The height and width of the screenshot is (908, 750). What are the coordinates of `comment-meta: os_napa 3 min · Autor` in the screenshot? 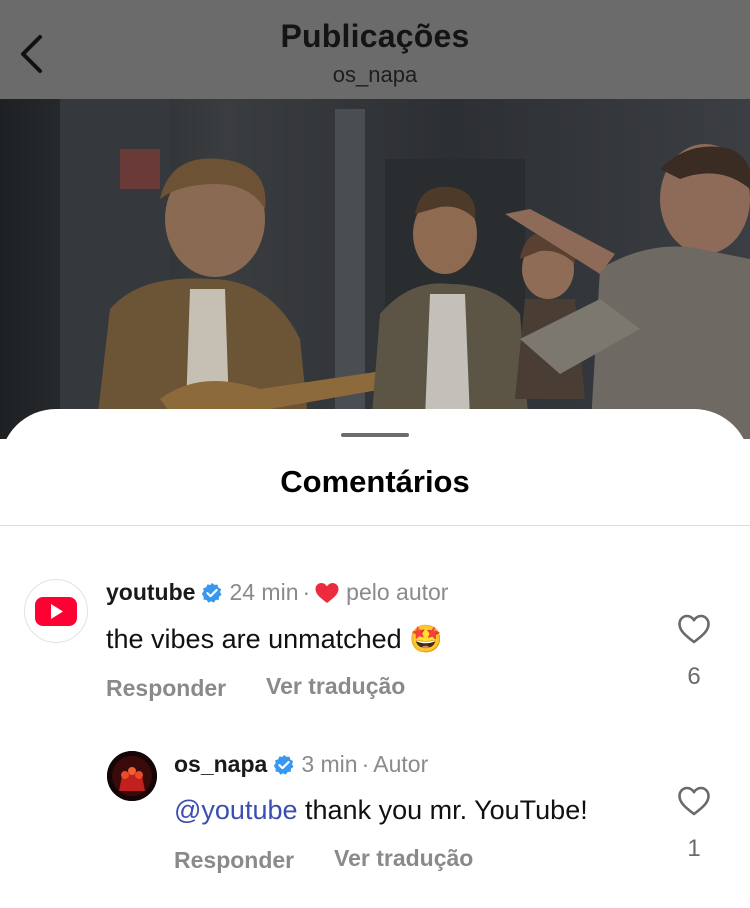 It's located at (301, 764).